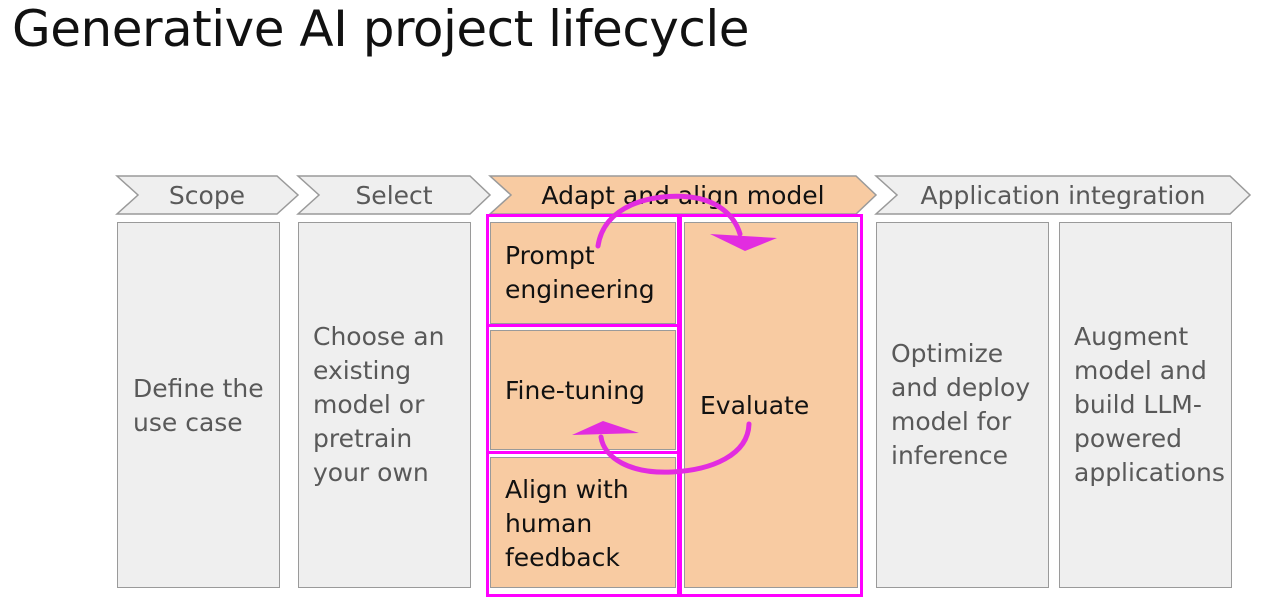 This screenshot has height=612, width=1262. What do you see at coordinates (682, 195) in the screenshot?
I see `phase-label-adapt: Adapt and align model` at bounding box center [682, 195].